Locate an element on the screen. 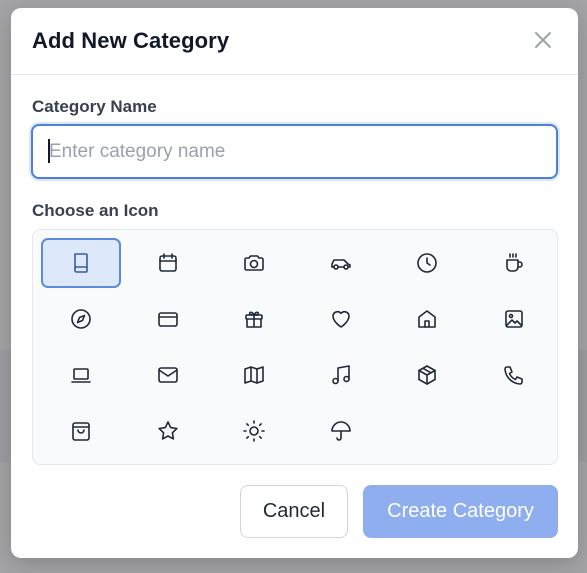 This screenshot has width=587, height=573. close-button is located at coordinates (543, 40).